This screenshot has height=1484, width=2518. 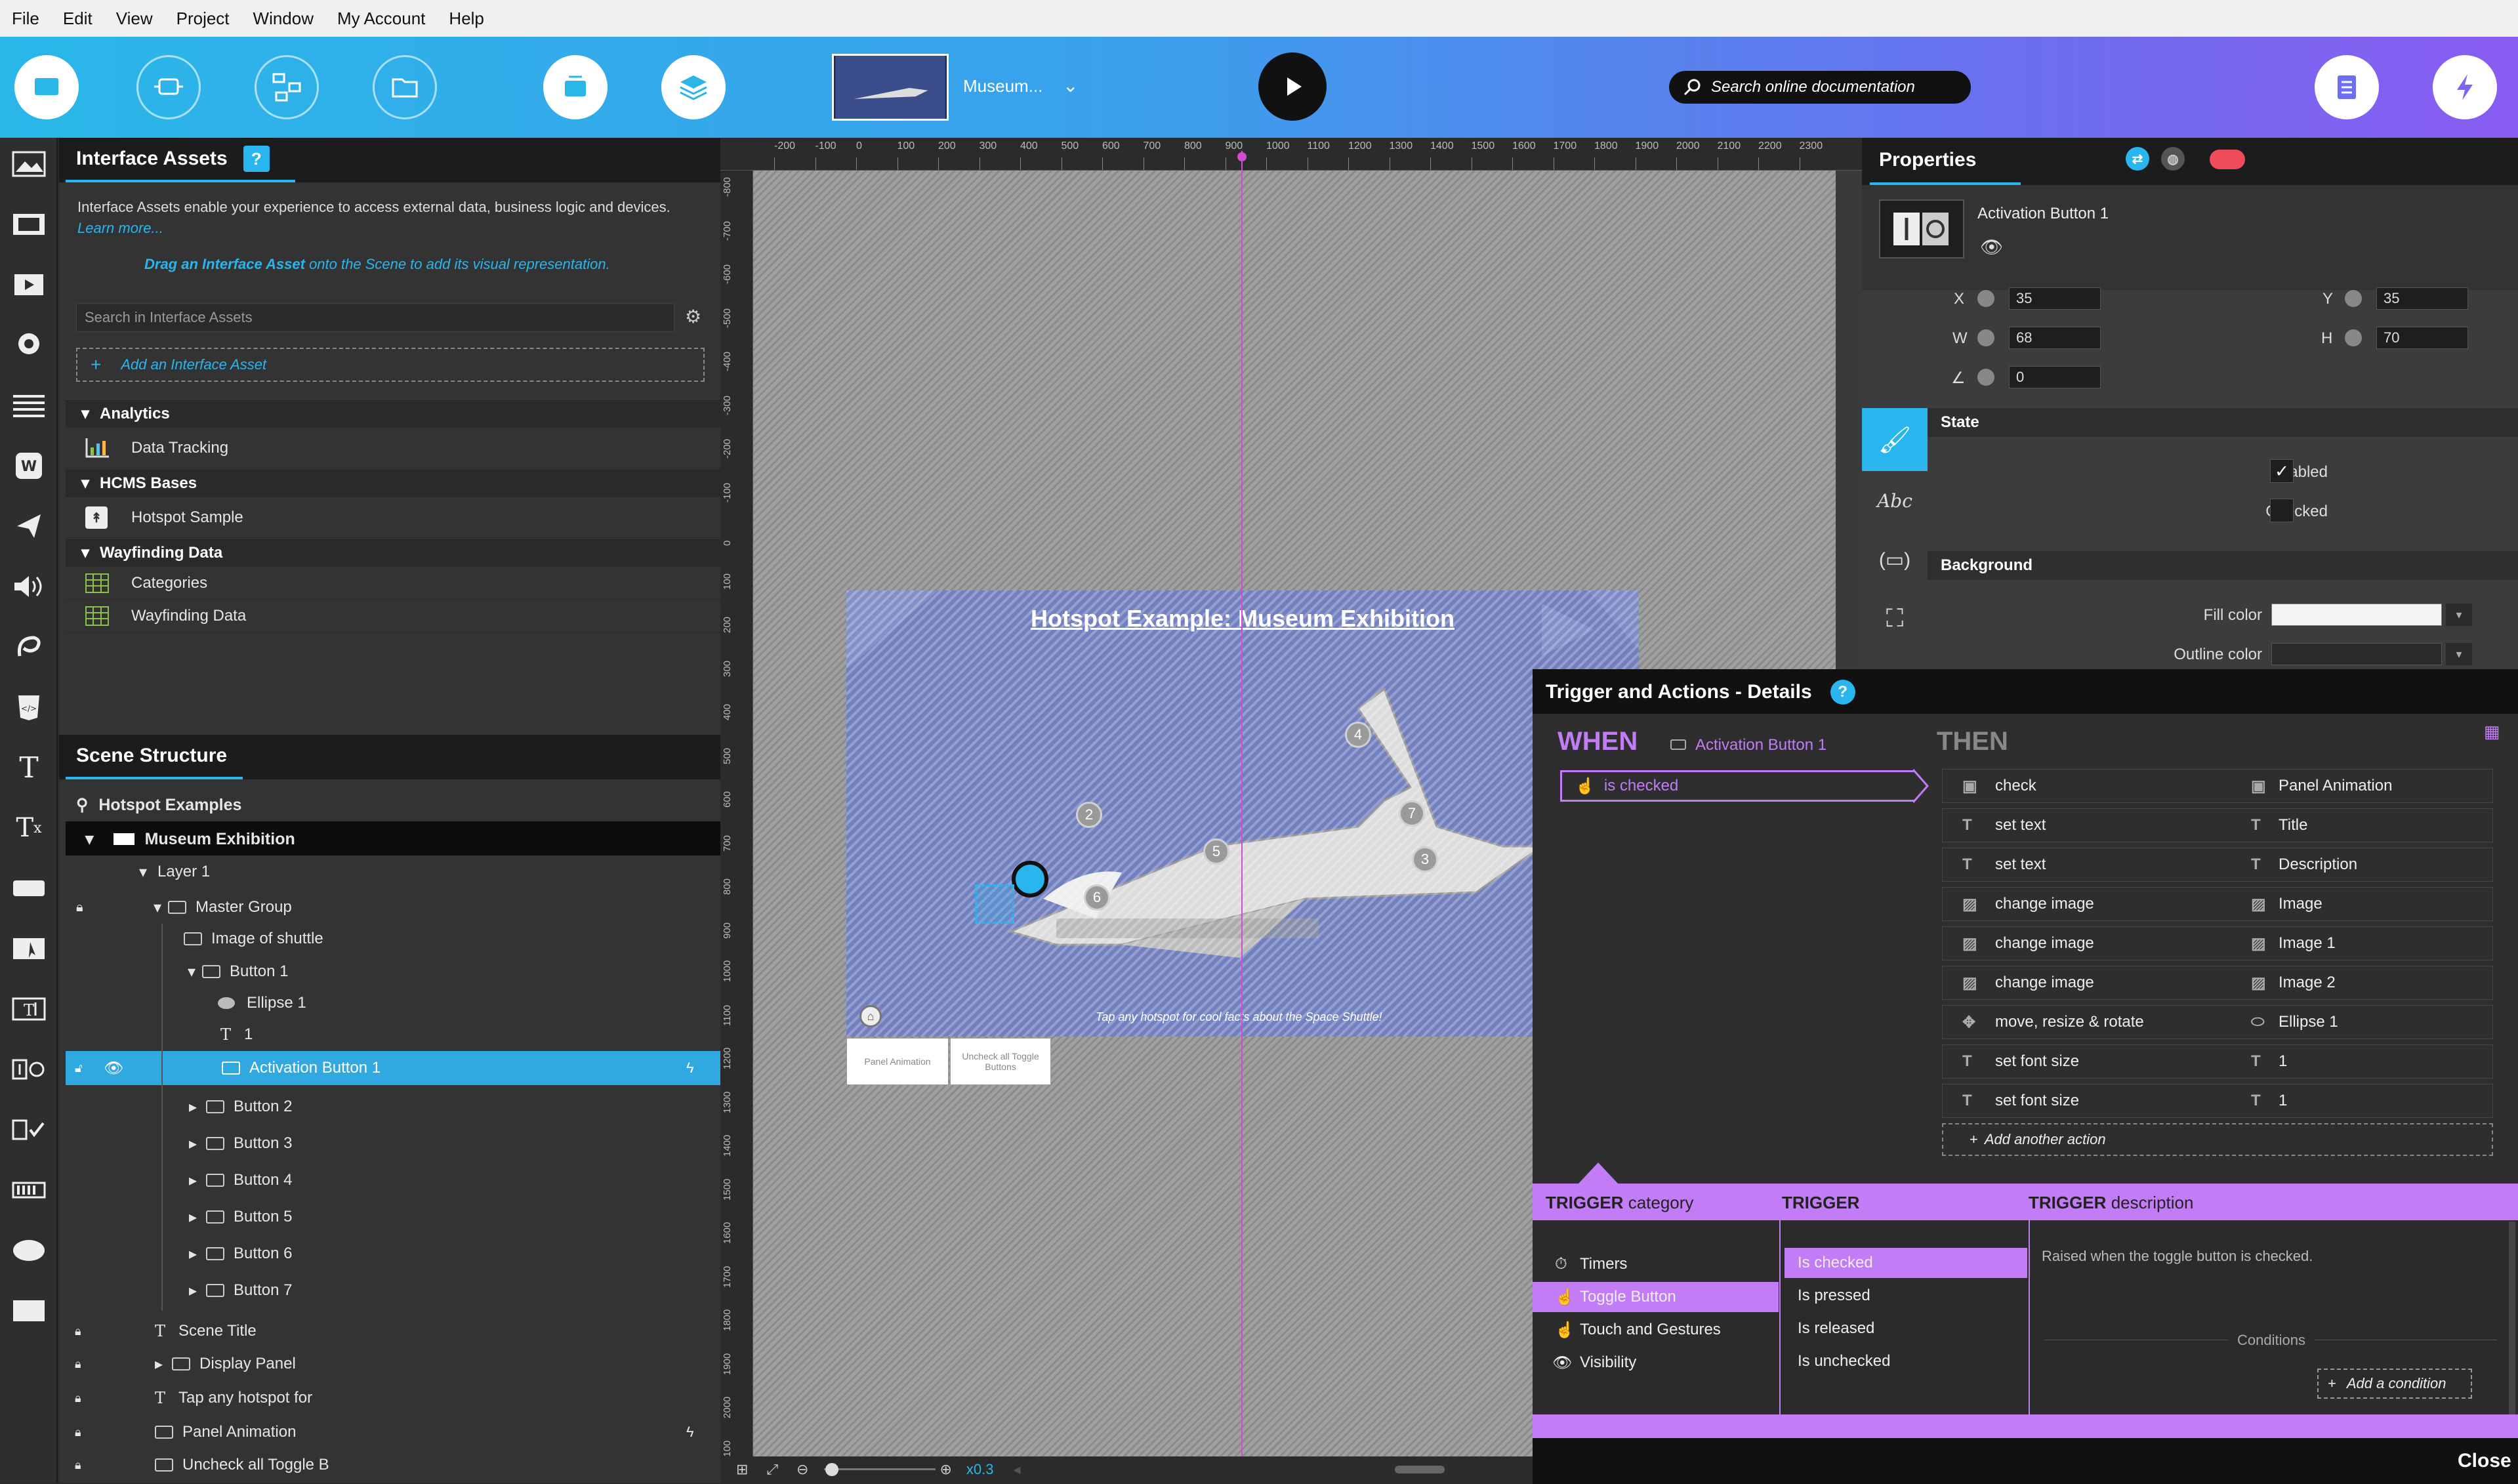 What do you see at coordinates (225, 1432) in the screenshot?
I see `tree-row-panel-animation: Panel Animation` at bounding box center [225, 1432].